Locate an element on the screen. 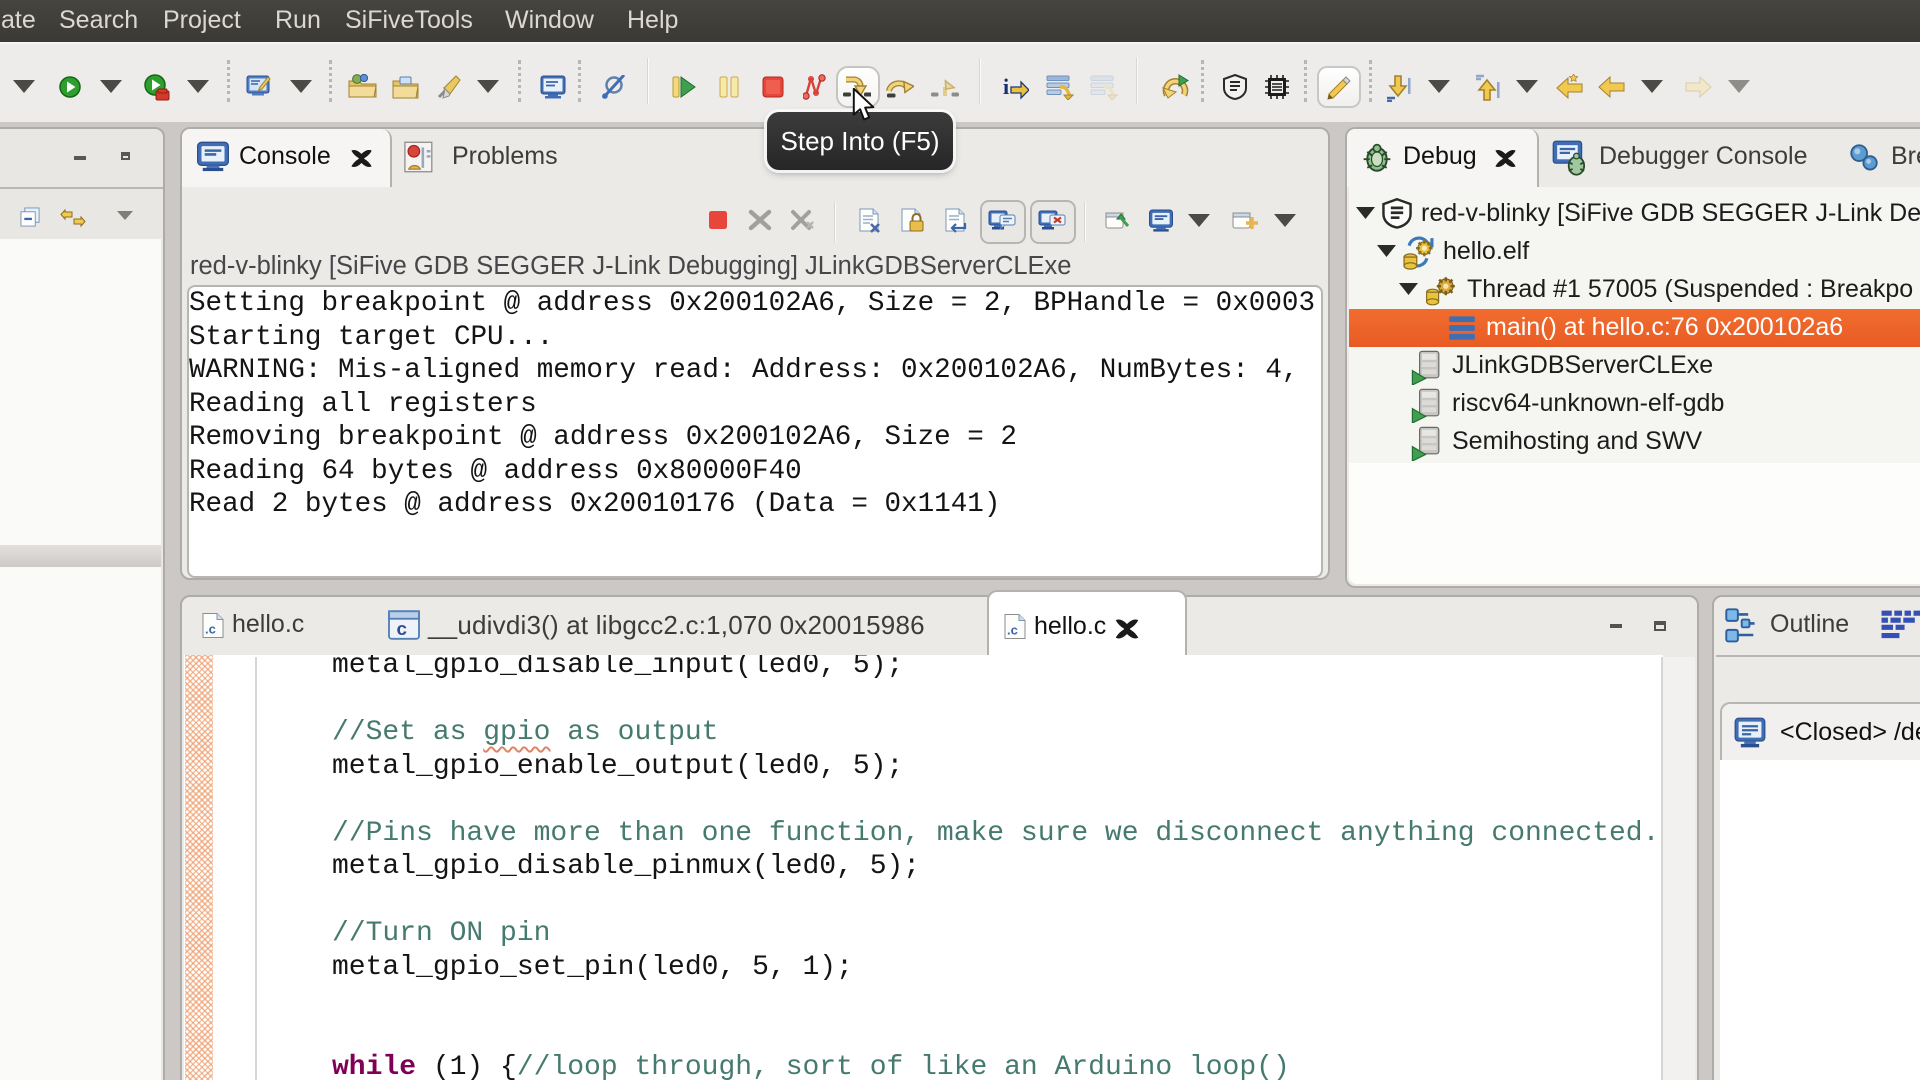 This screenshot has height=1080, width=1920. svg-text: c is located at coordinates (402, 628).